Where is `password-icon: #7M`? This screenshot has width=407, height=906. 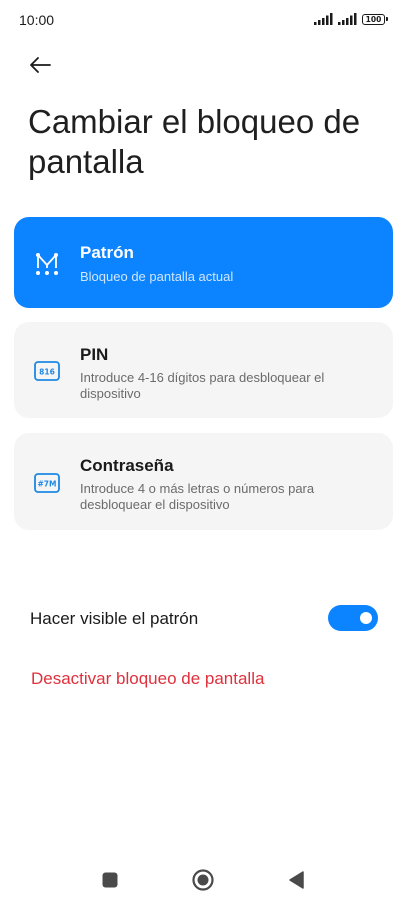 password-icon: #7M is located at coordinates (47, 483).